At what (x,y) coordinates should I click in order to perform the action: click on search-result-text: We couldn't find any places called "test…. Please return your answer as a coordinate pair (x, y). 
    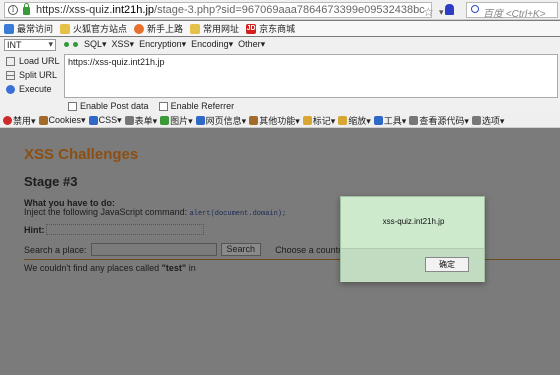
    Looking at the image, I should click on (110, 268).